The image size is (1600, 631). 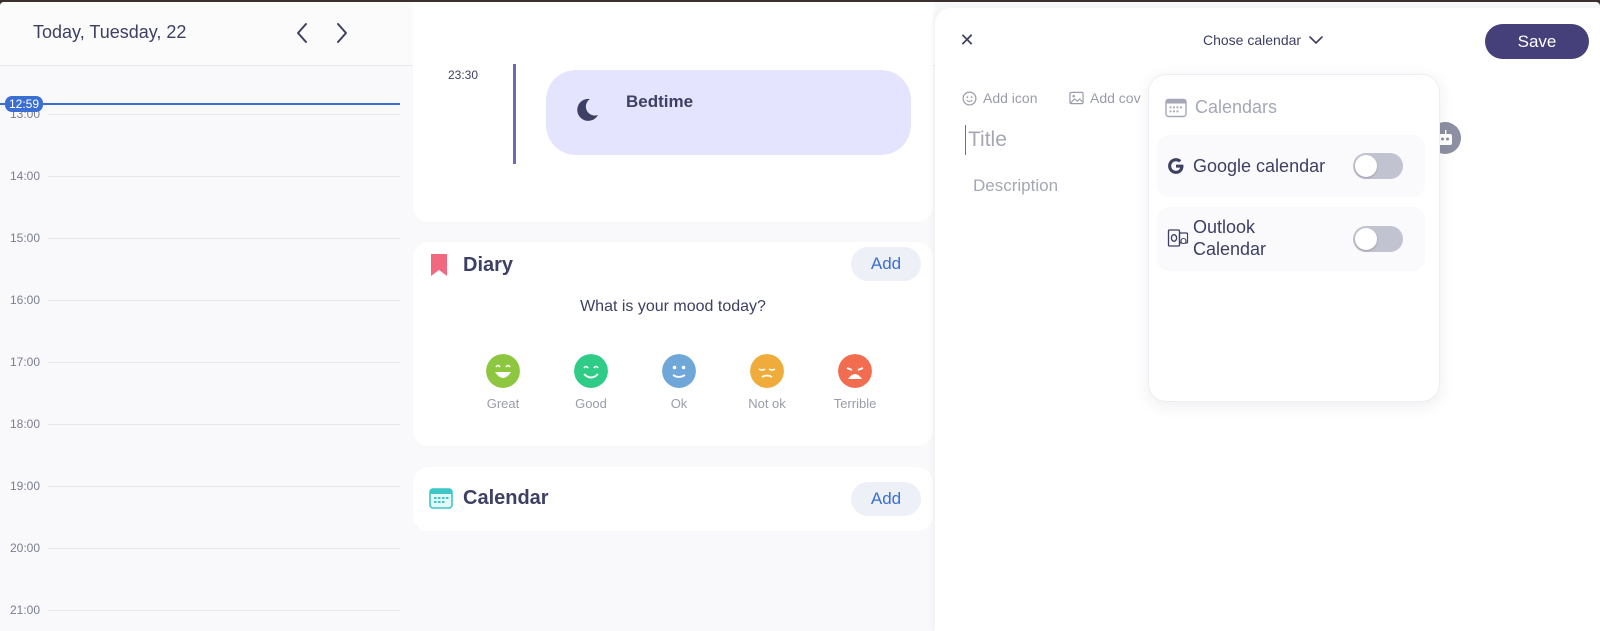 I want to click on date-title: Today, Tuesday, 22, so click(x=110, y=32).